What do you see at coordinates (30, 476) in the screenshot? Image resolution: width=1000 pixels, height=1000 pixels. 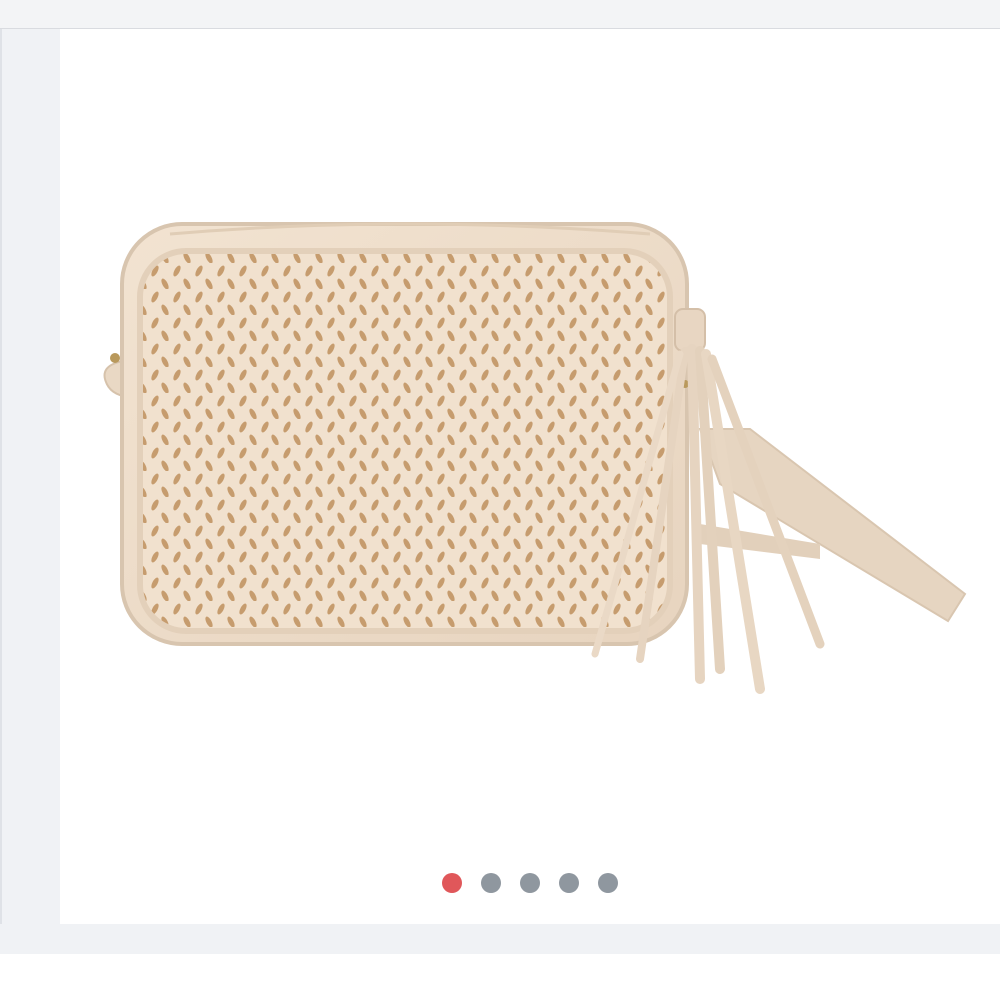 I see `left-rail` at bounding box center [30, 476].